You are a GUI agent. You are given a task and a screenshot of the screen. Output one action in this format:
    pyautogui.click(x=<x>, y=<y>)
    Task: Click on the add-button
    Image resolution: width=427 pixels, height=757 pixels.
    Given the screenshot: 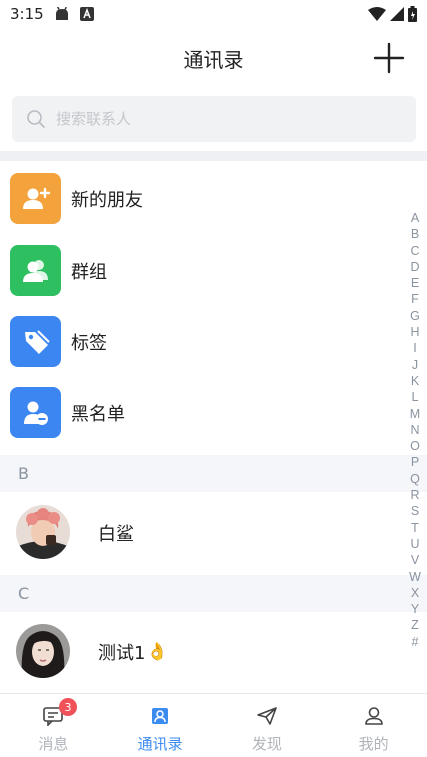 What is the action you would take?
    pyautogui.click(x=389, y=58)
    